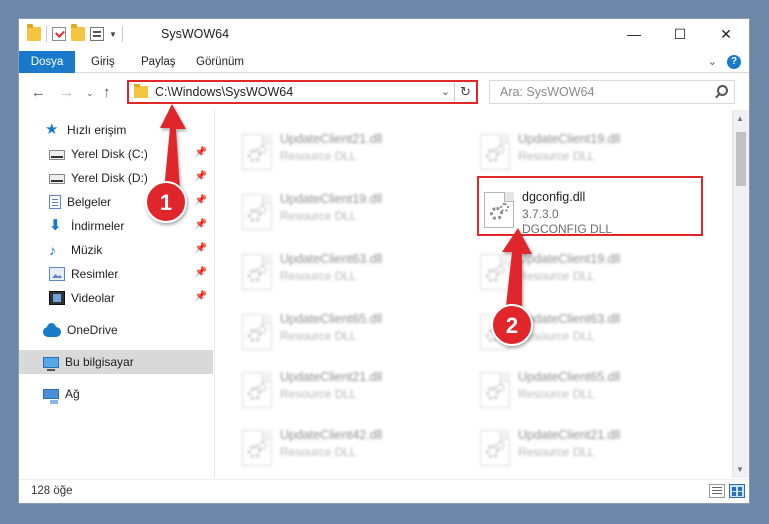 Image resolution: width=769 pixels, height=524 pixels. I want to click on new-folder-icon, so click(78, 32).